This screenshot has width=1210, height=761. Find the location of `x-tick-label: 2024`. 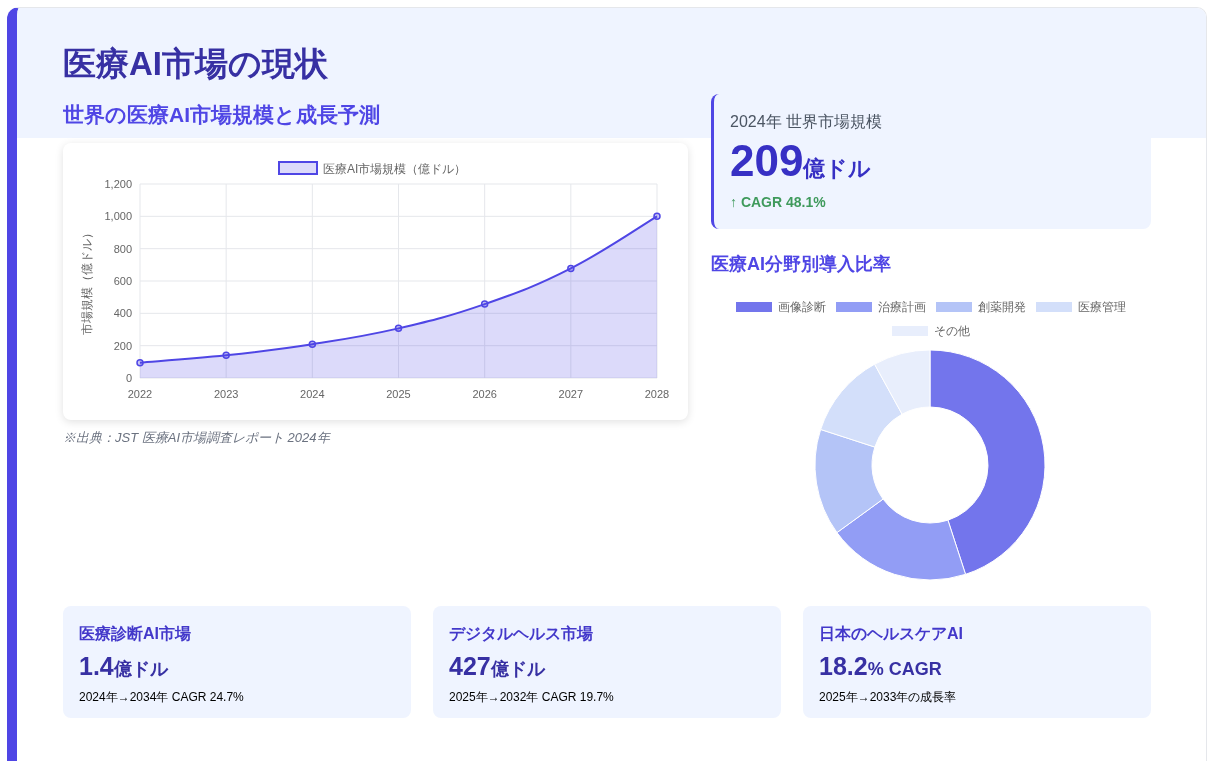

x-tick-label: 2024 is located at coordinates (312, 394).